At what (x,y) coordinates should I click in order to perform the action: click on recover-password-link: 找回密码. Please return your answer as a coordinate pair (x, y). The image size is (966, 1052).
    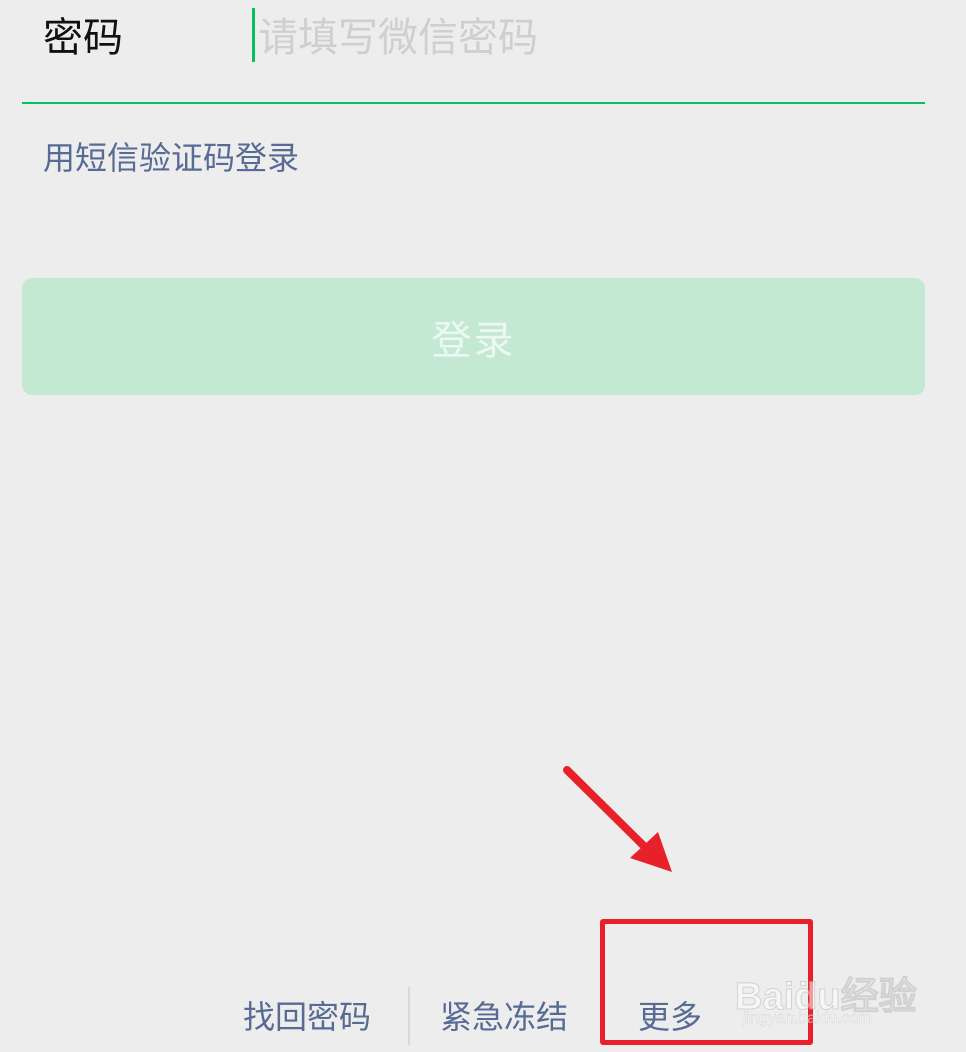
    Looking at the image, I should click on (307, 1017).